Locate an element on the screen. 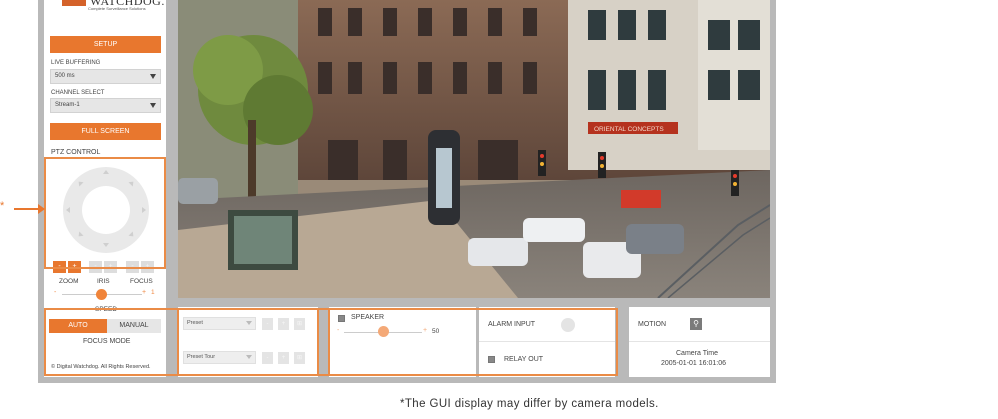  annotation-pointer-line is located at coordinates (27, 209).